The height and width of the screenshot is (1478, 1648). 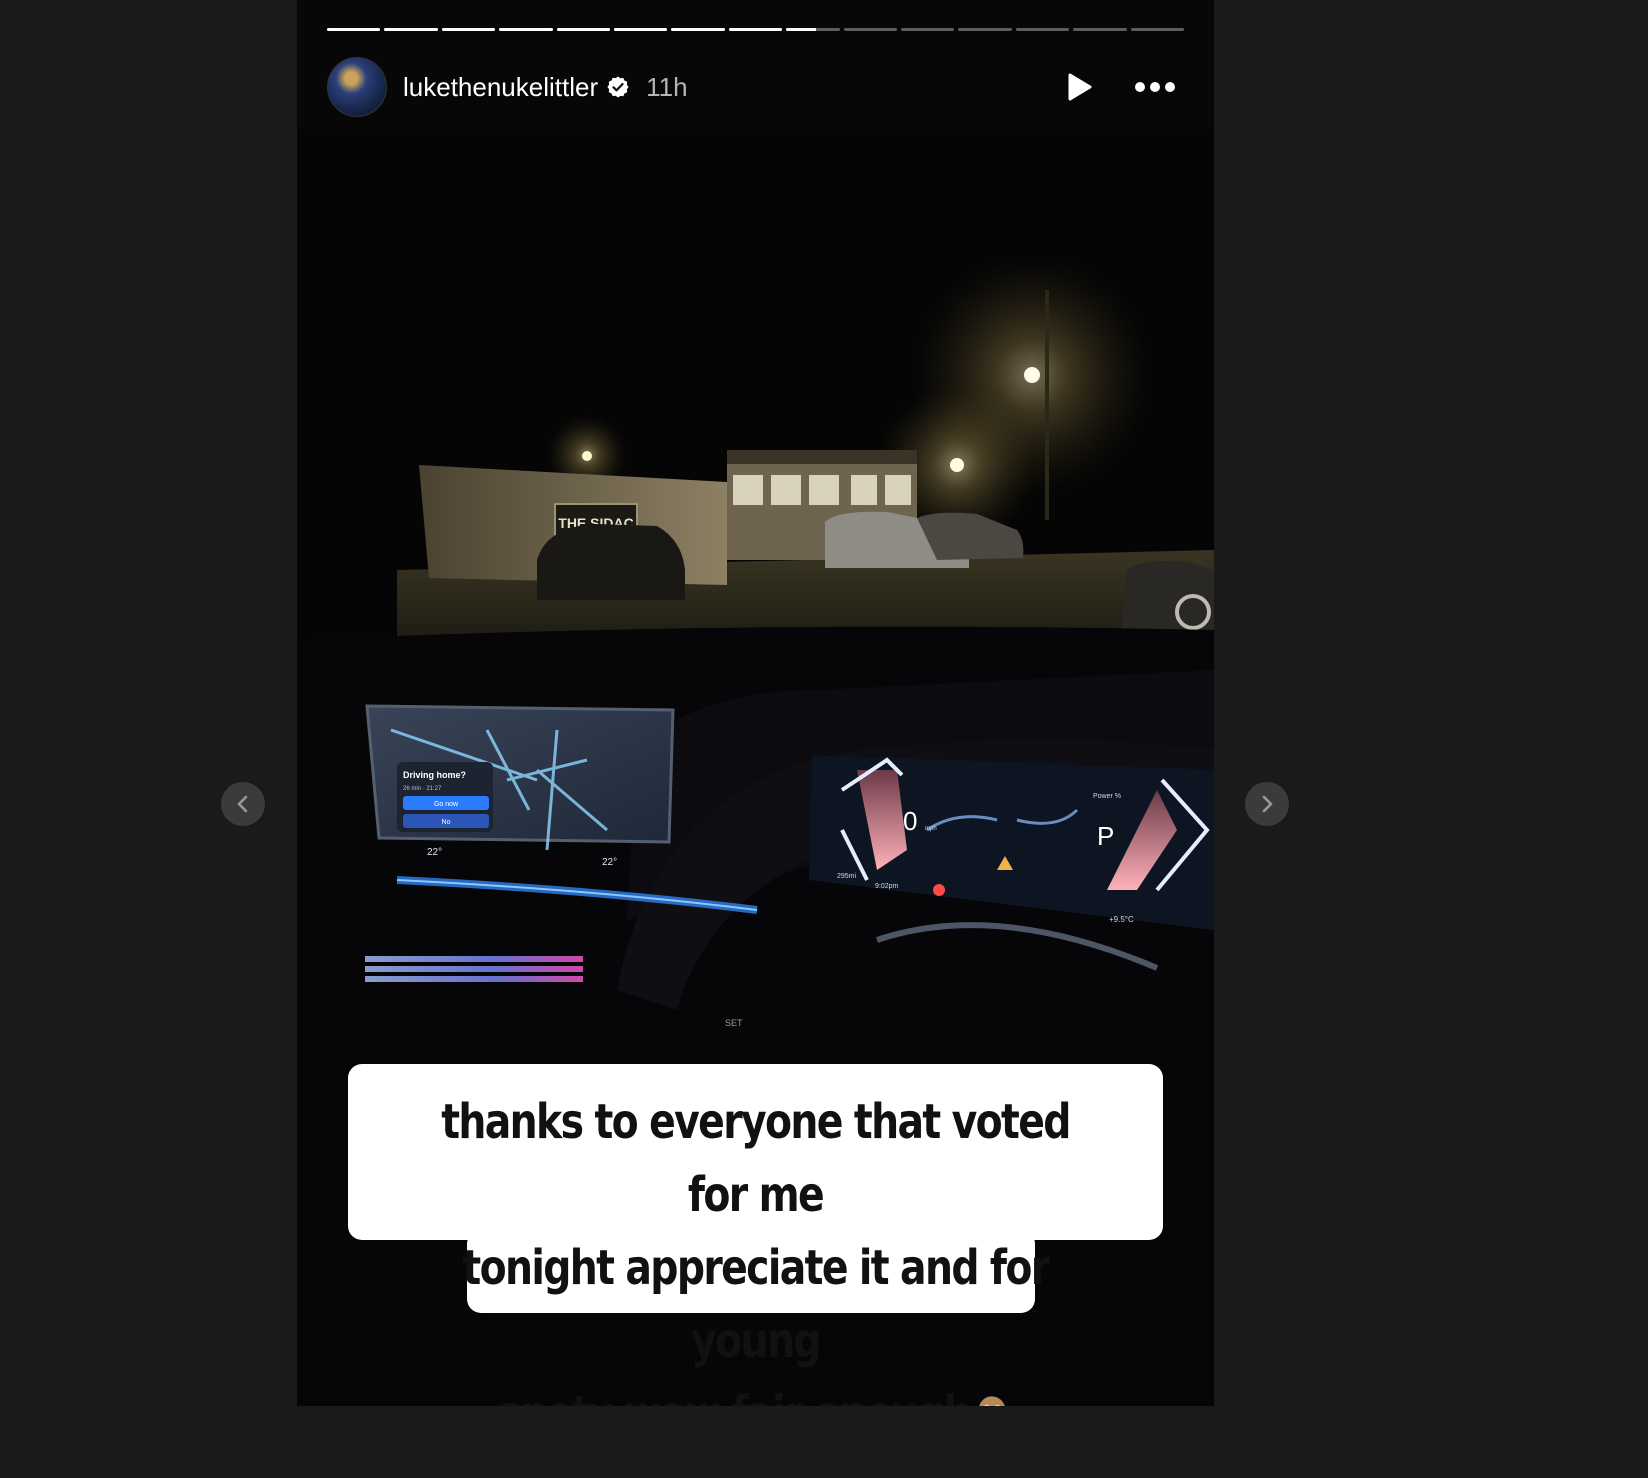 I want to click on caption-line-3: spoty wow fair enough, so click(x=735, y=1396).